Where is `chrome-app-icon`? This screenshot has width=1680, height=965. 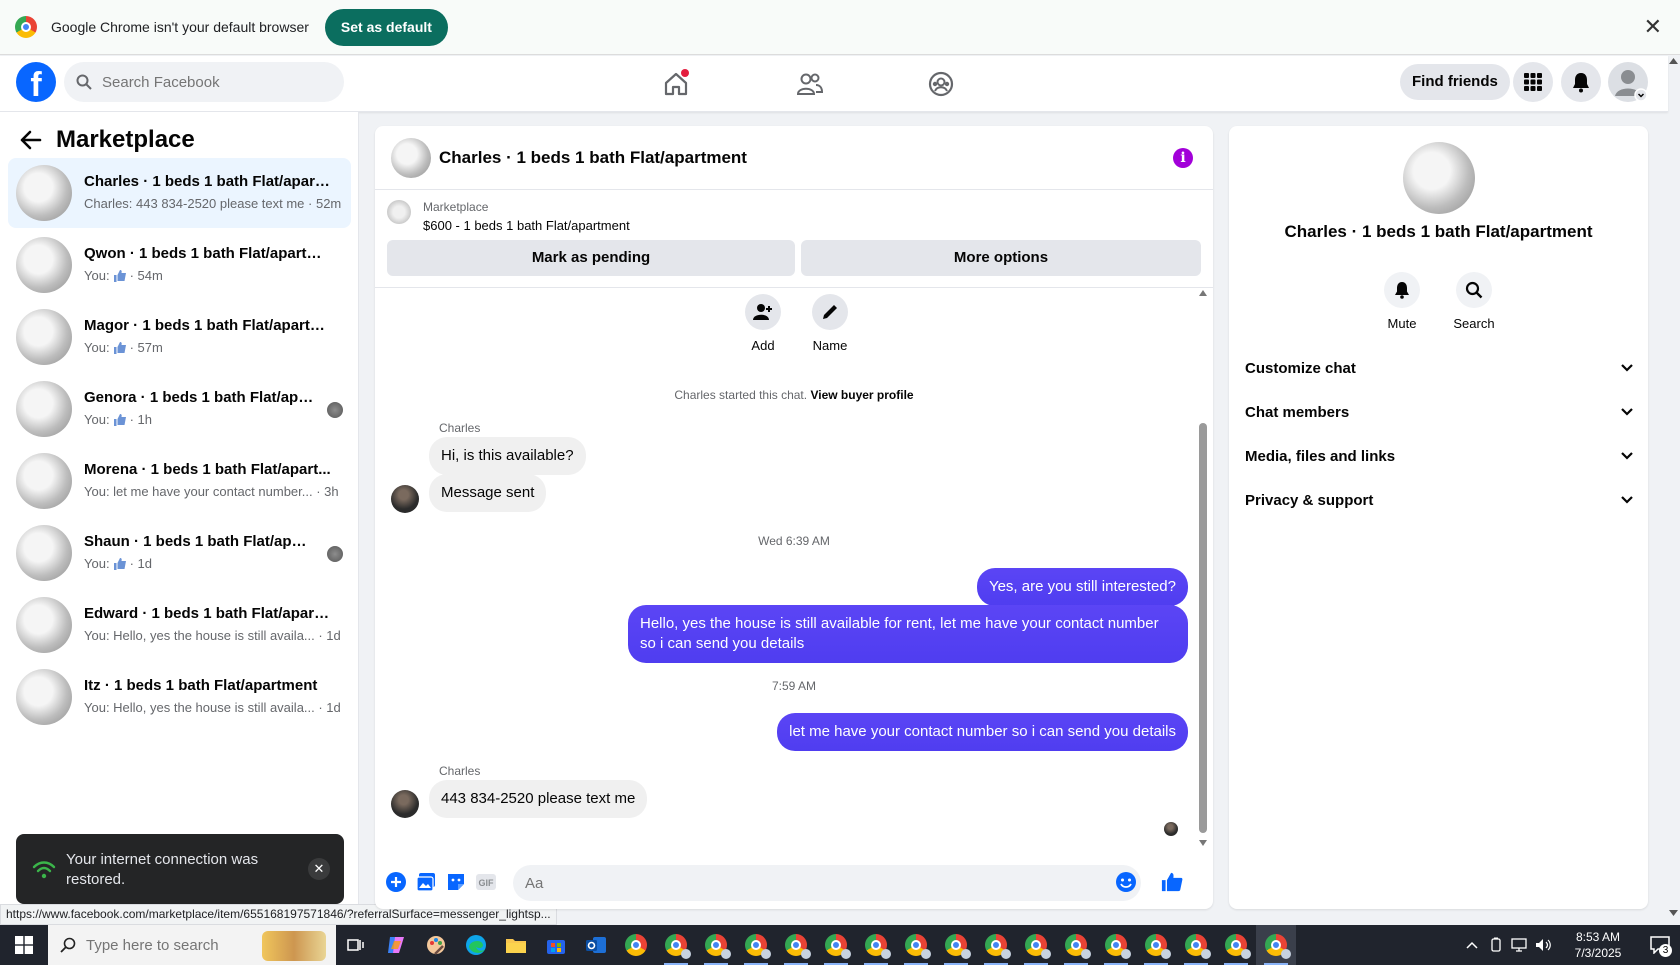
chrome-app-icon is located at coordinates (636, 945).